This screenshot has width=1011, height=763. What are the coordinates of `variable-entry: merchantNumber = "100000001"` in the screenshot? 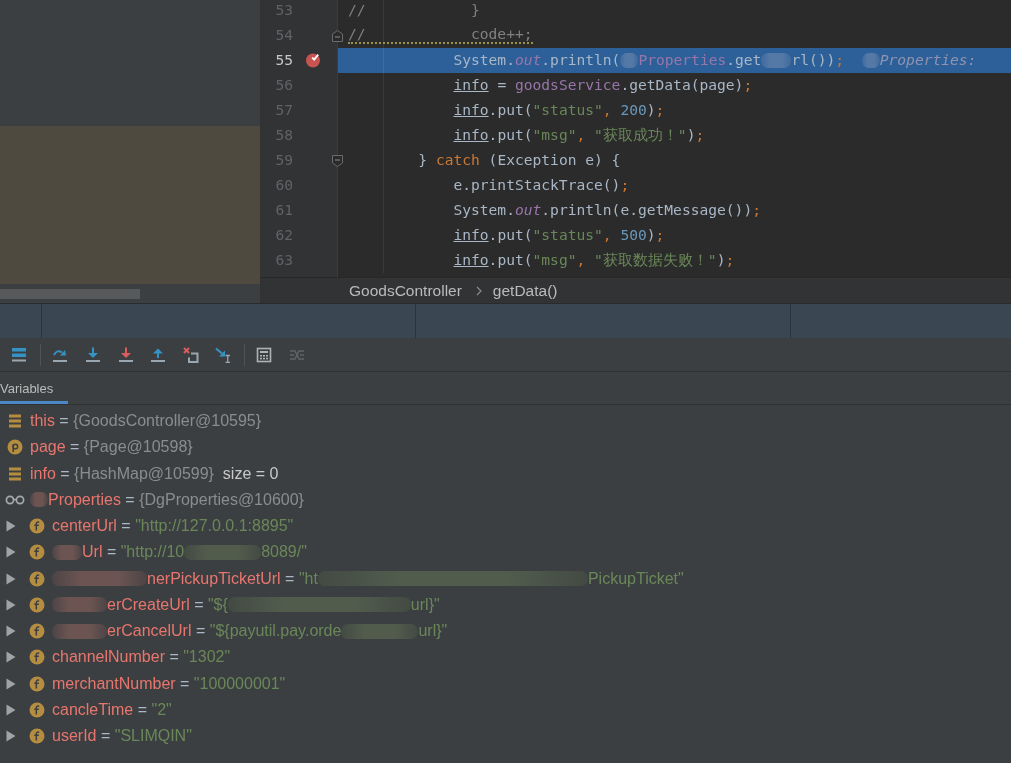 It's located at (169, 683).